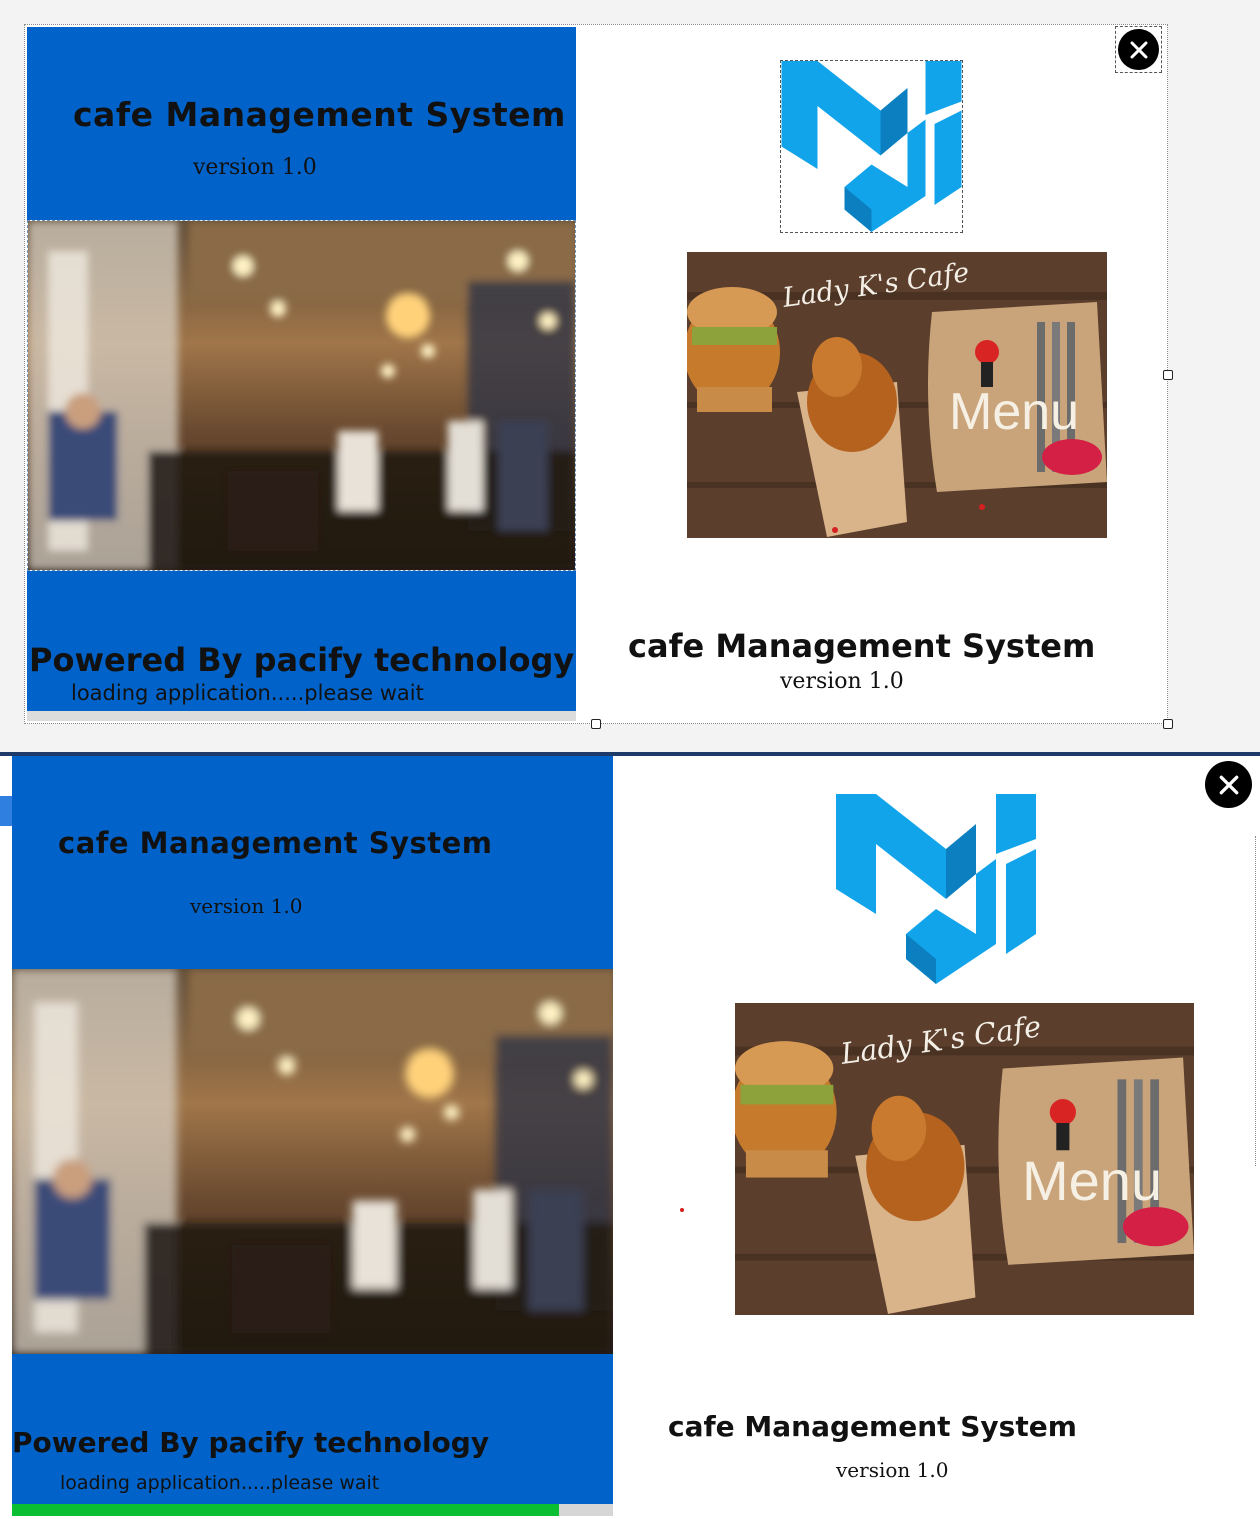 Image resolution: width=1260 pixels, height=1519 pixels. I want to click on runtime-loading-text: loading application.....please wait, so click(220, 1483).